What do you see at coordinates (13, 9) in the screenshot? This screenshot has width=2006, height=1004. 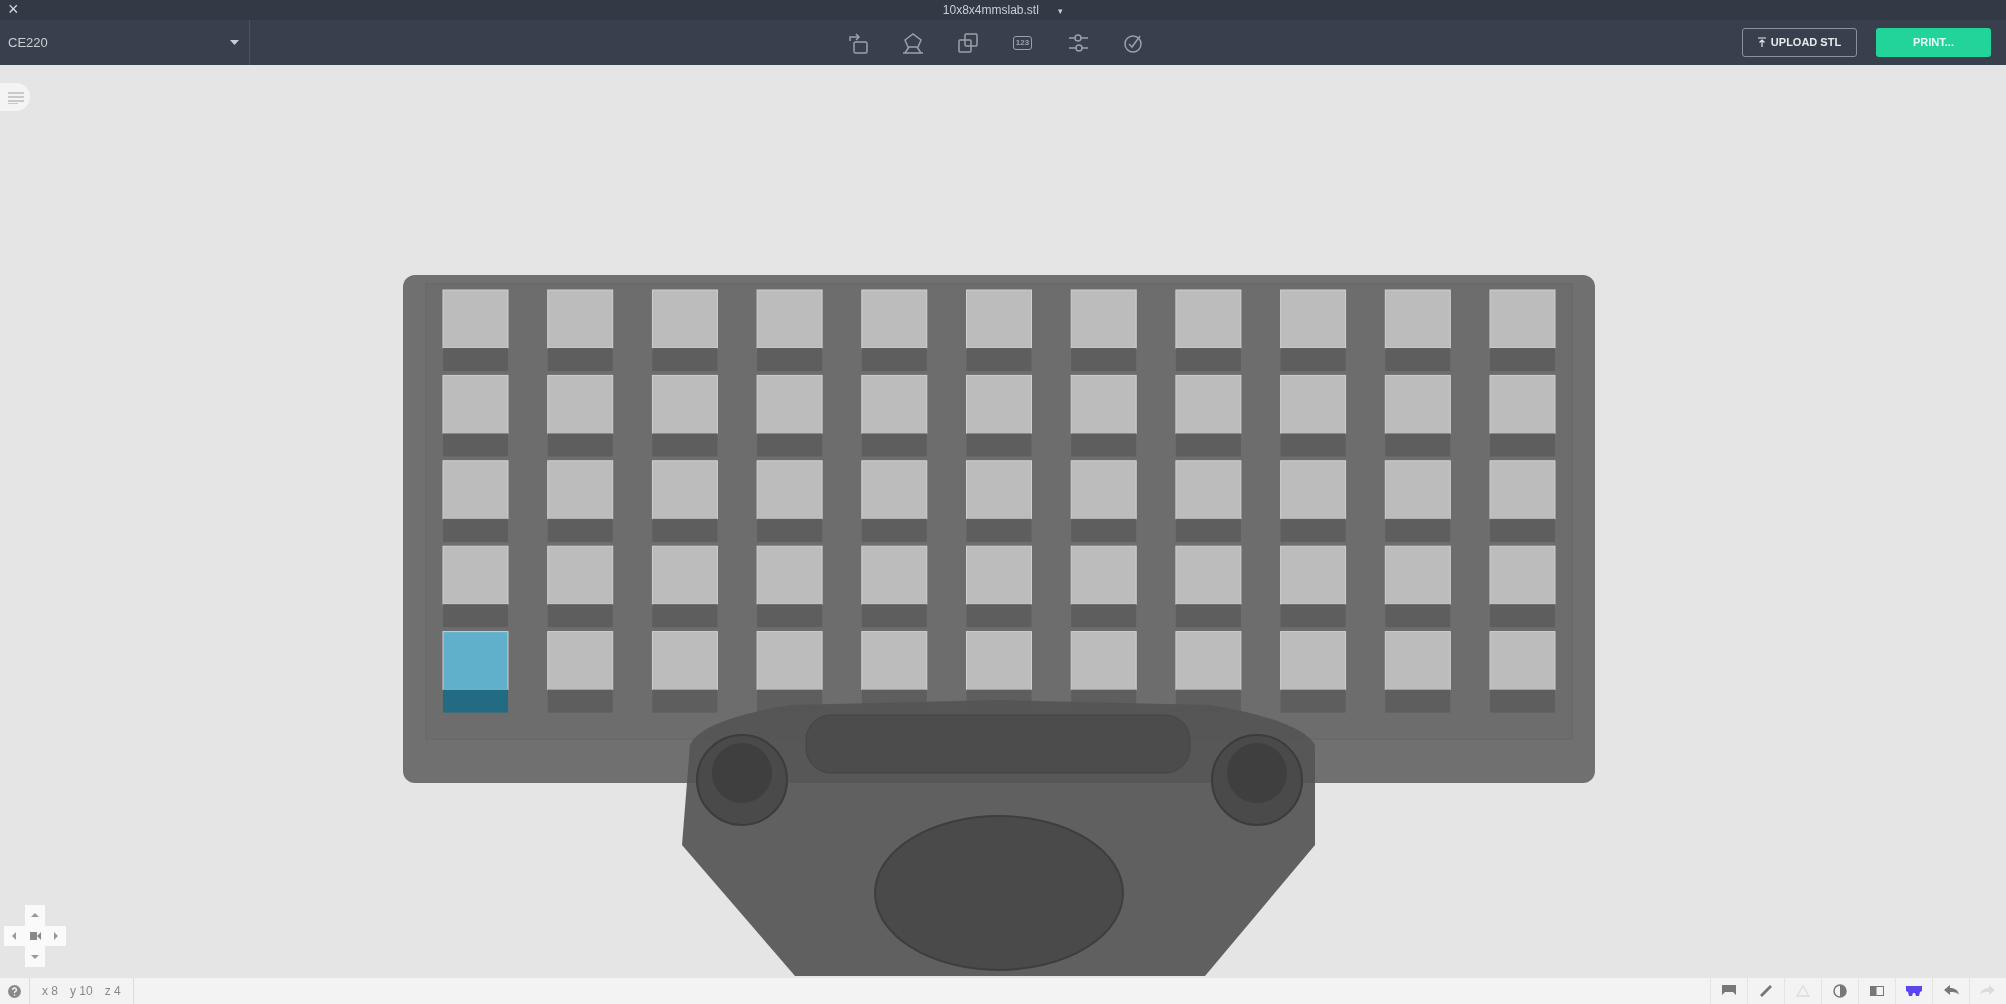 I see `close-button: ×` at bounding box center [13, 9].